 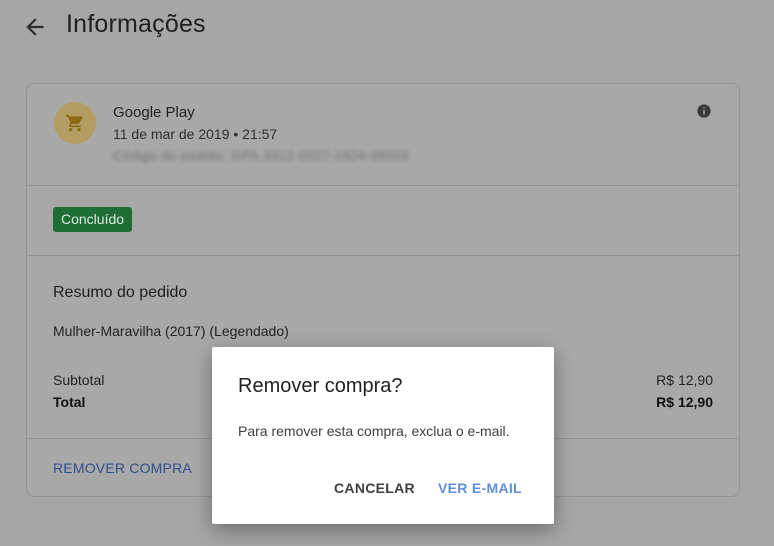 I want to click on cancel-button: CANCELAR, so click(x=374, y=488).